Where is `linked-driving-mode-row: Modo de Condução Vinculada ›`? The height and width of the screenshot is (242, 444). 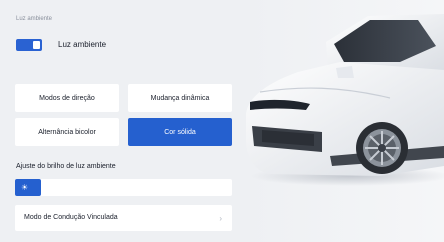 linked-driving-mode-row: Modo de Condução Vinculada › is located at coordinates (123, 218).